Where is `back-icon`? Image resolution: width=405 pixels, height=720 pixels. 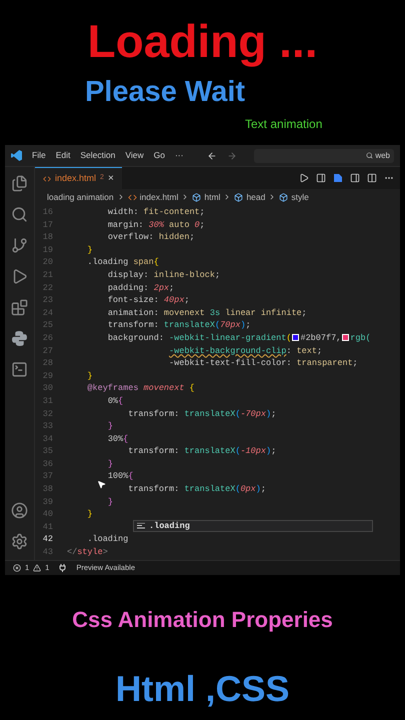 back-icon is located at coordinates (212, 155).